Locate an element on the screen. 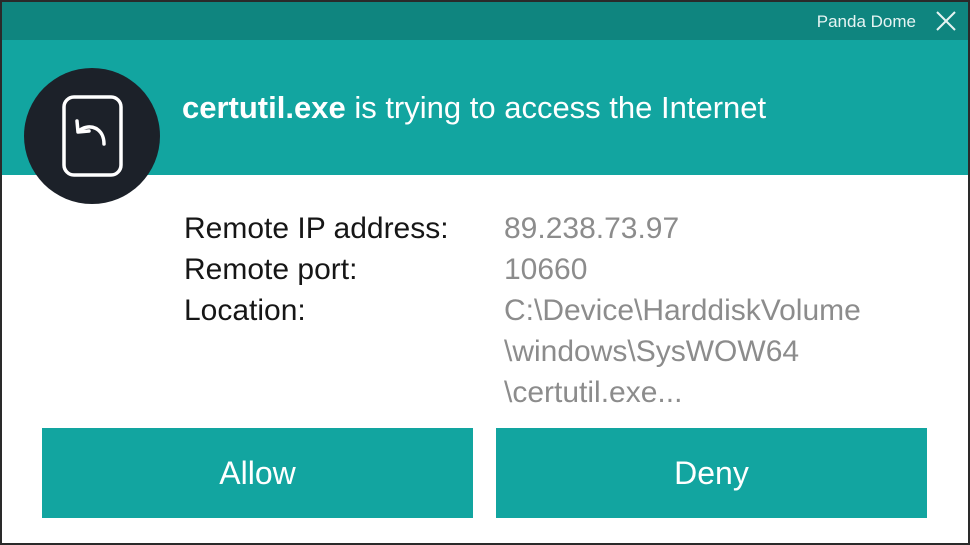  title-bar: Panda Dome is located at coordinates (485, 21).